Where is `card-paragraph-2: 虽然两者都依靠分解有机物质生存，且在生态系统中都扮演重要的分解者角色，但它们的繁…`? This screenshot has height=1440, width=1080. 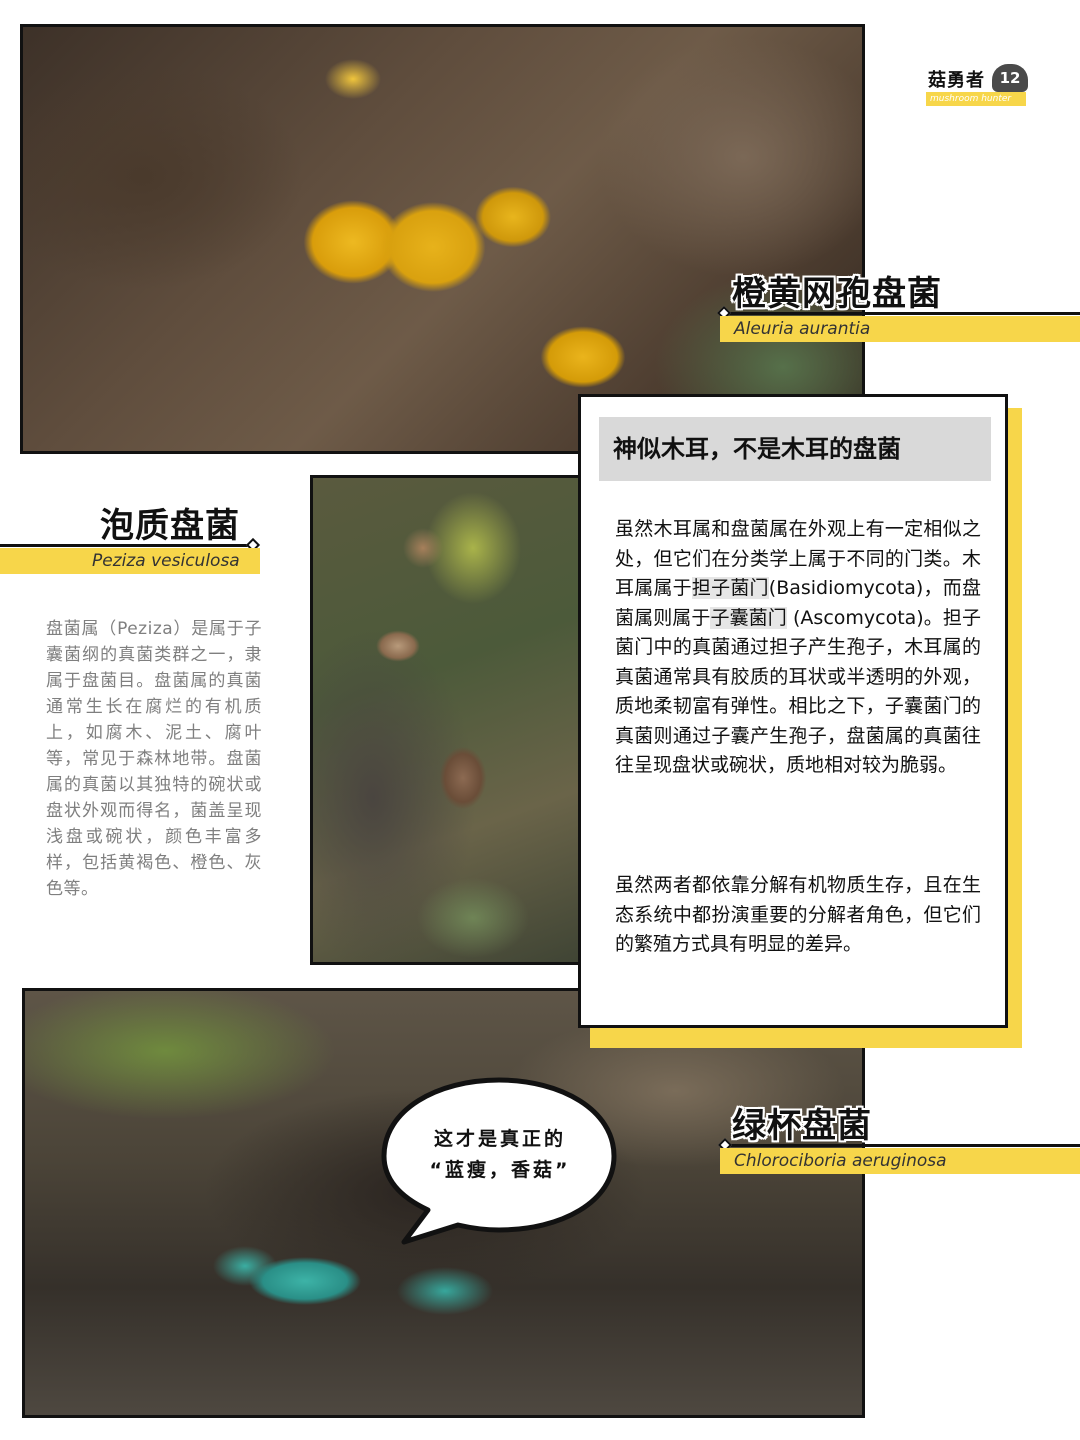 card-paragraph-2: 虽然两者都依靠分解有机物质生存，且在生态系统中都扮演重要的分解者角色，但它们的繁… is located at coordinates (798, 914).